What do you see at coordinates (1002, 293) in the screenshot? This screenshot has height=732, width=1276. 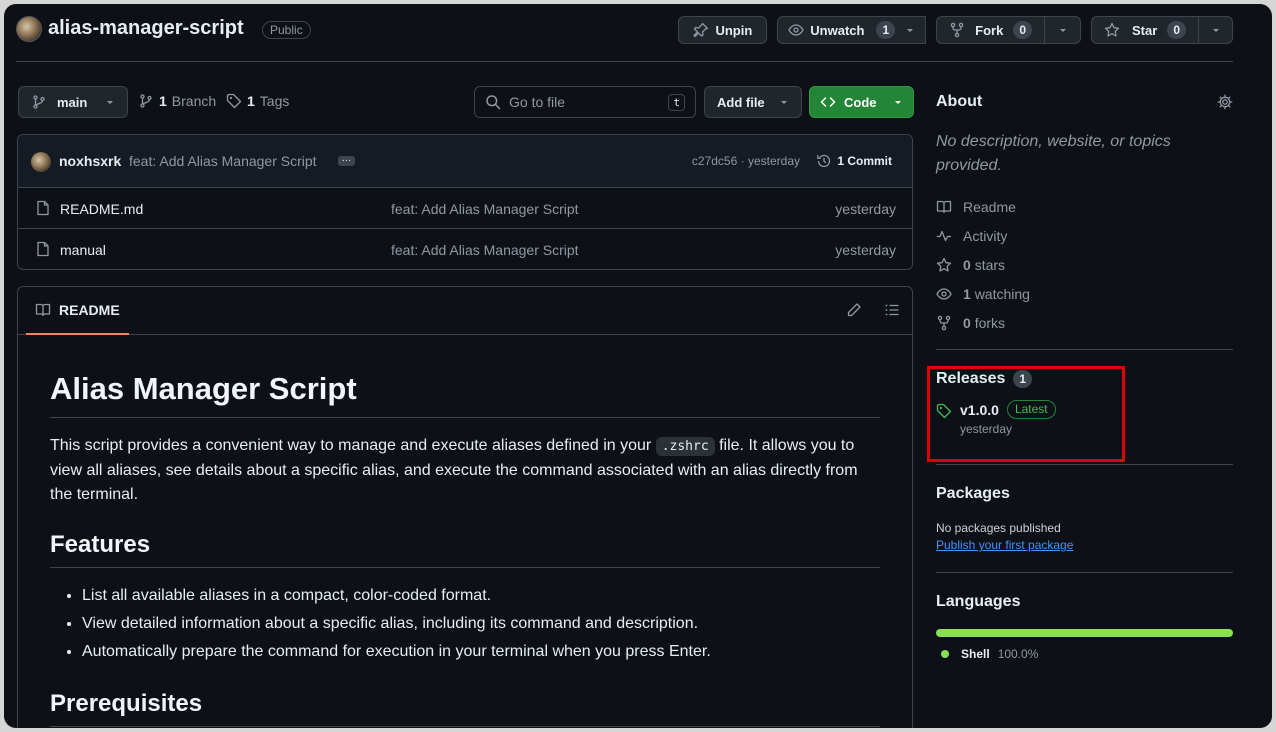 I see `watching-label: watching` at bounding box center [1002, 293].